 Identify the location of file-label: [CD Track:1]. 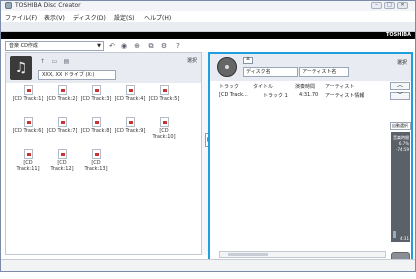
(28, 99).